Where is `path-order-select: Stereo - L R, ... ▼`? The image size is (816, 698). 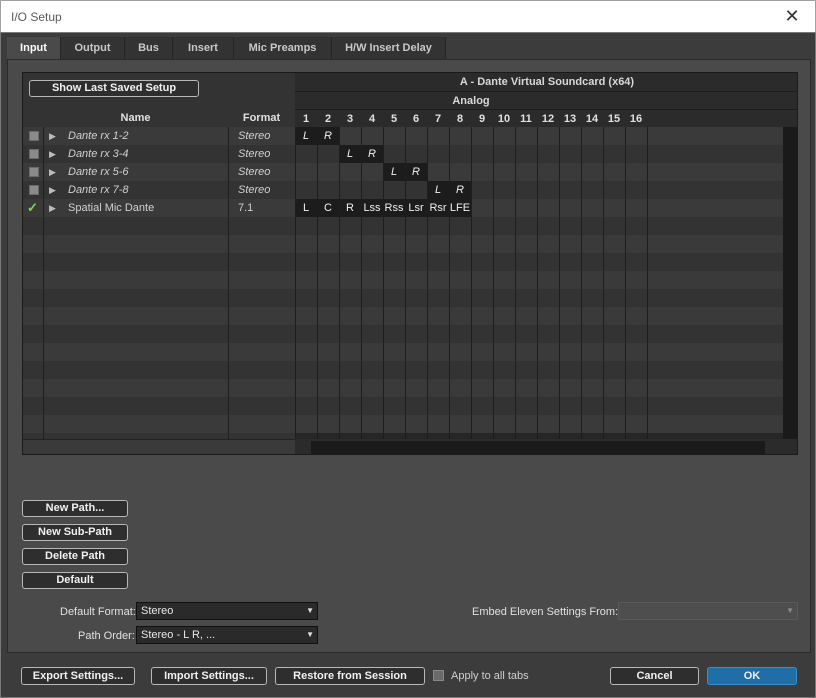
path-order-select: Stereo - L R, ... ▼ is located at coordinates (227, 635).